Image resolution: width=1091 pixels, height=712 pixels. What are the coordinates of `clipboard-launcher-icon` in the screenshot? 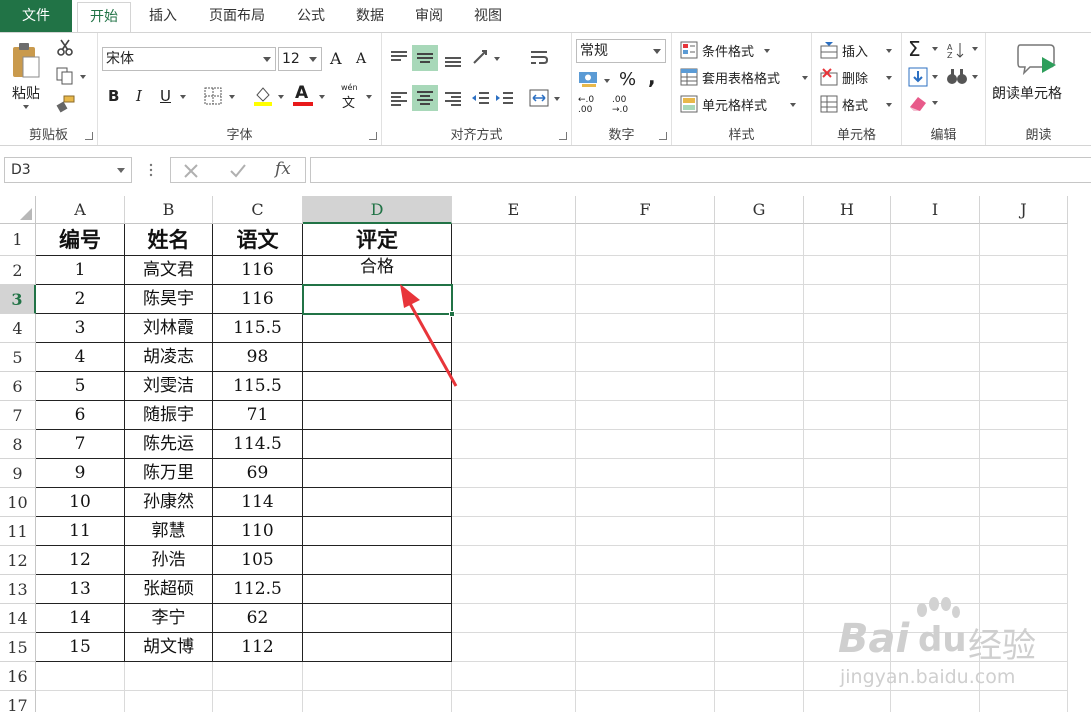 It's located at (89, 136).